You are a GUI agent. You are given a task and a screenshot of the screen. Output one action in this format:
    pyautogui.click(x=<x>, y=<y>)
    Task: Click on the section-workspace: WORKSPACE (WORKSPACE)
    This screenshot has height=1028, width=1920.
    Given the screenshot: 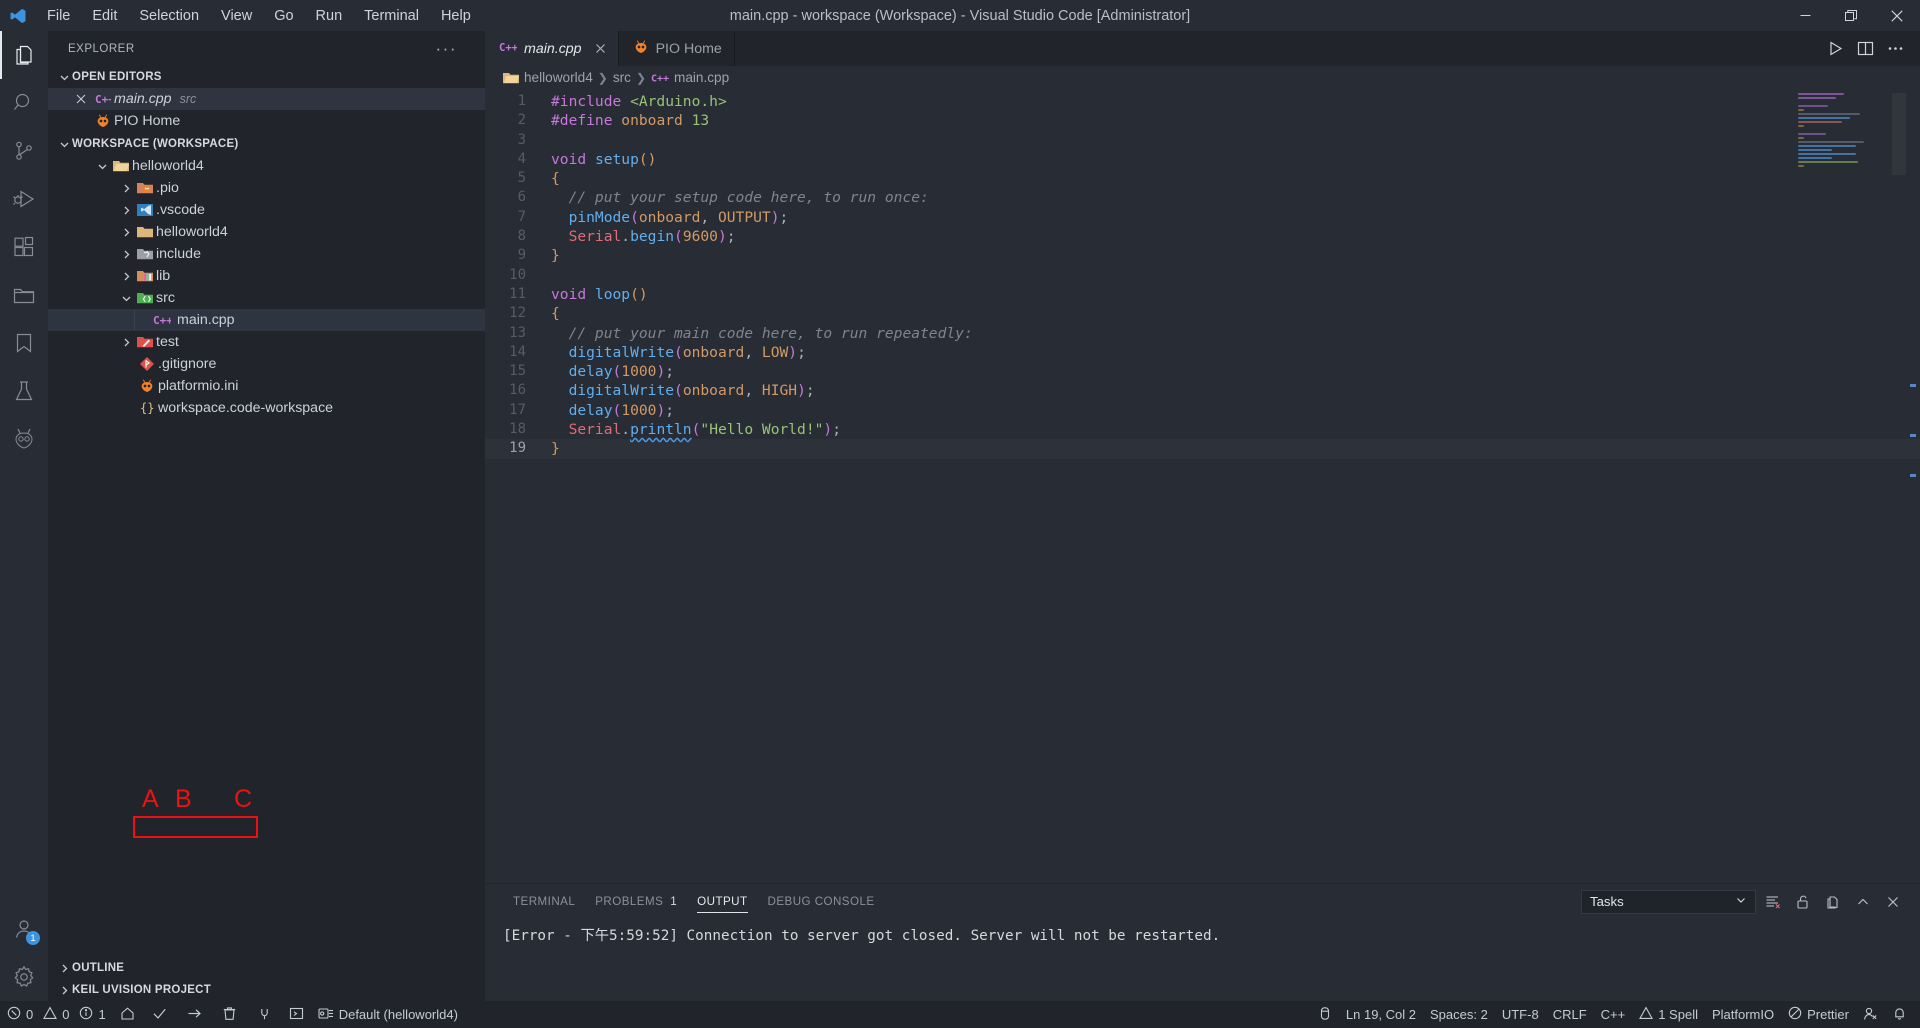 What is the action you would take?
    pyautogui.click(x=266, y=144)
    